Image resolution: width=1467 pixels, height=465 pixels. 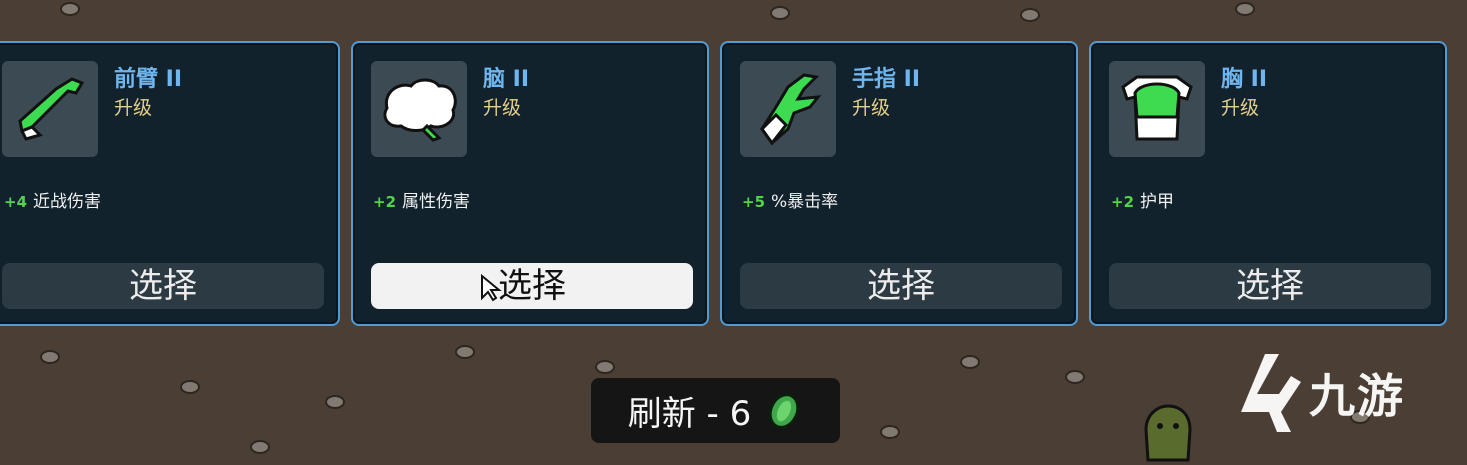 I want to click on refresh-label: 刷新 - 6, so click(x=689, y=414).